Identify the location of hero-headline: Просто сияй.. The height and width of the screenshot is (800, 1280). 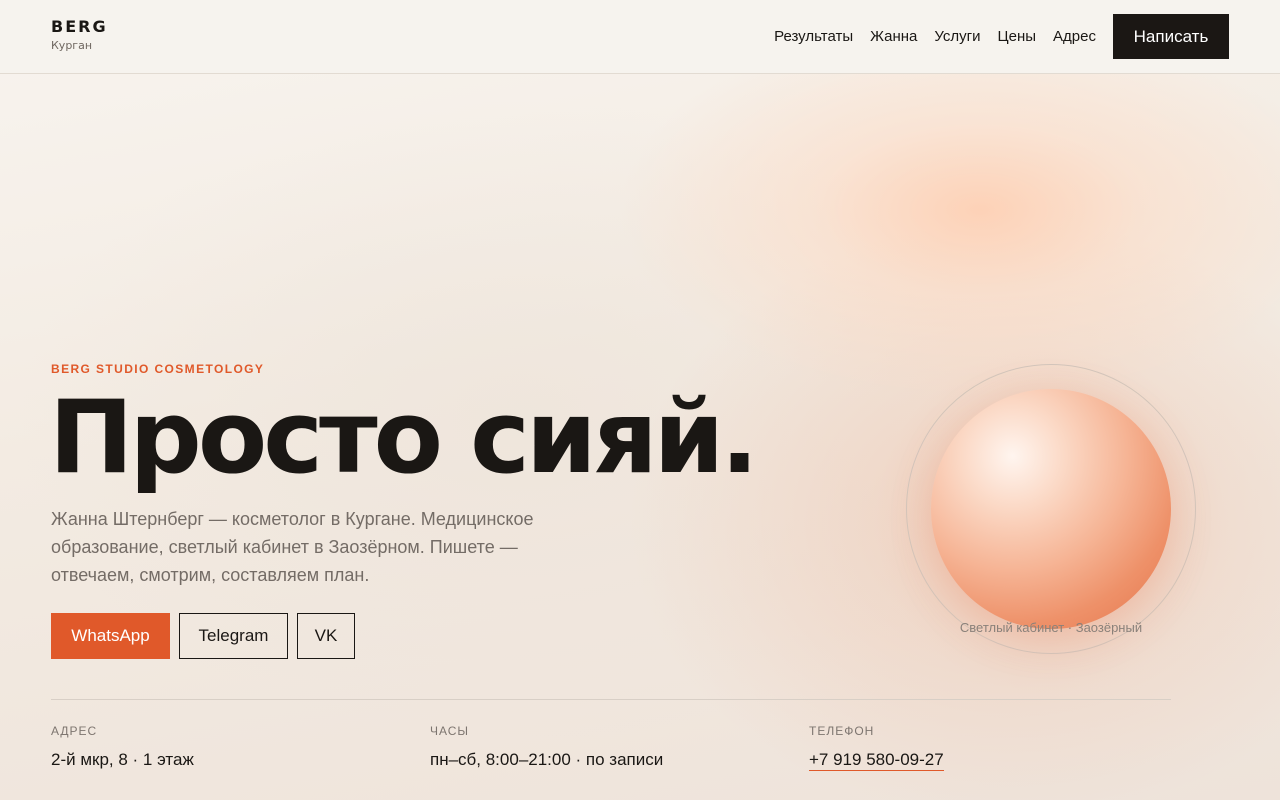
(404, 437).